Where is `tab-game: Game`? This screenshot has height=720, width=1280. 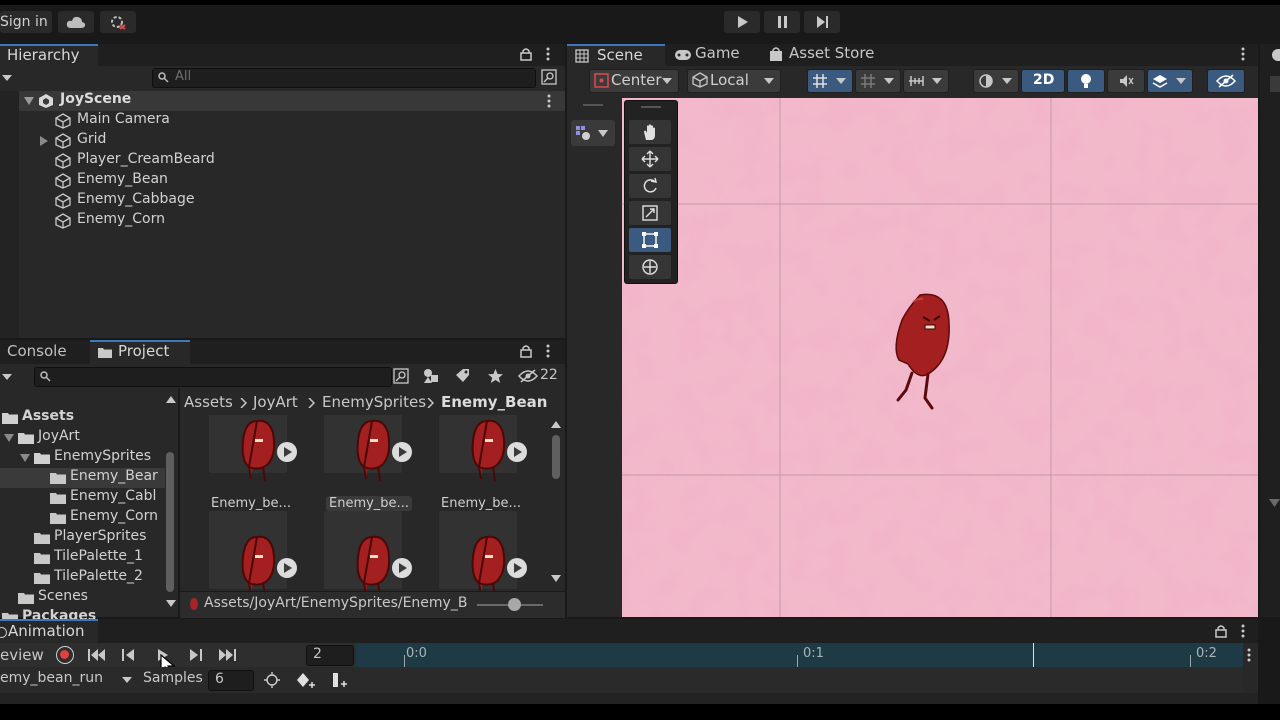
tab-game: Game is located at coordinates (712, 55).